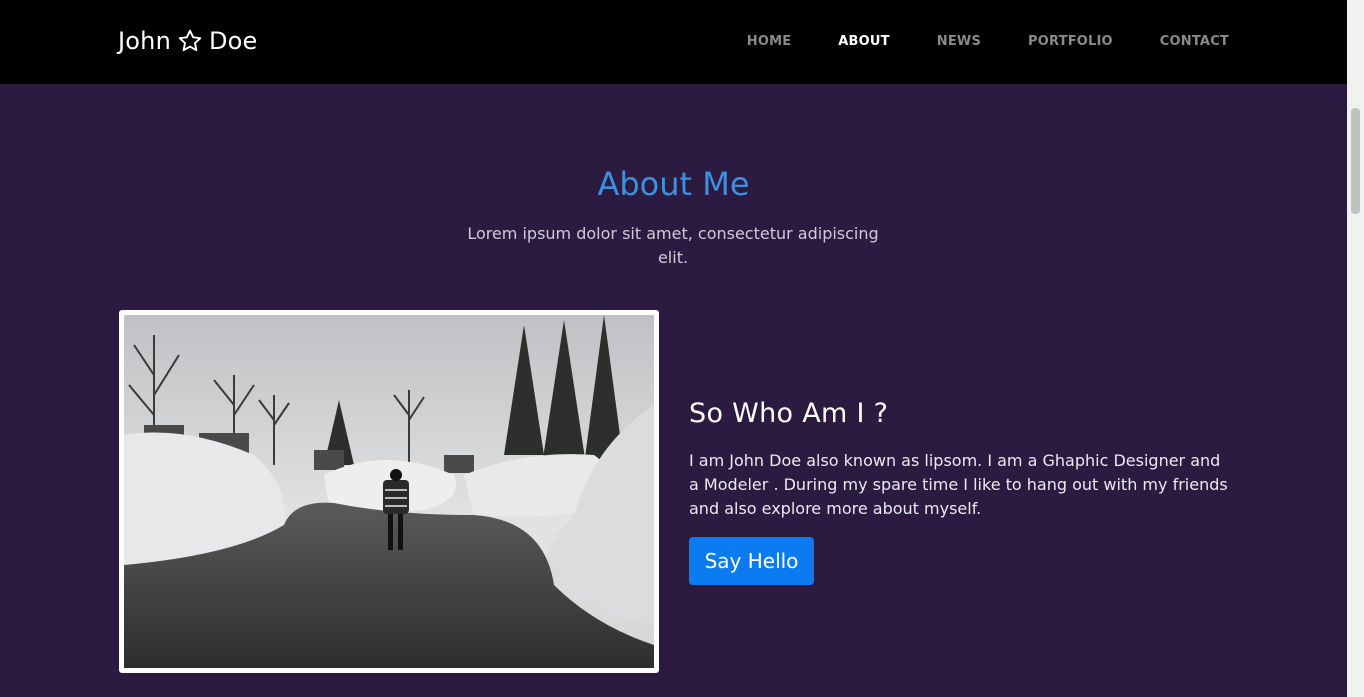 The image size is (1364, 697). Describe the element at coordinates (751, 561) in the screenshot. I see `say-hello-button: Say Hello` at that location.